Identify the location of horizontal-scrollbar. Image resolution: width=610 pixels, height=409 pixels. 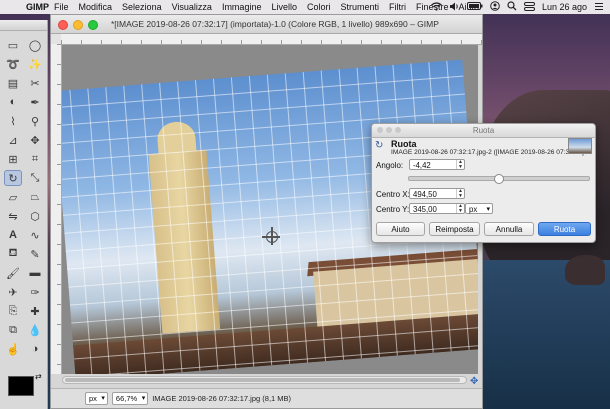
(264, 380).